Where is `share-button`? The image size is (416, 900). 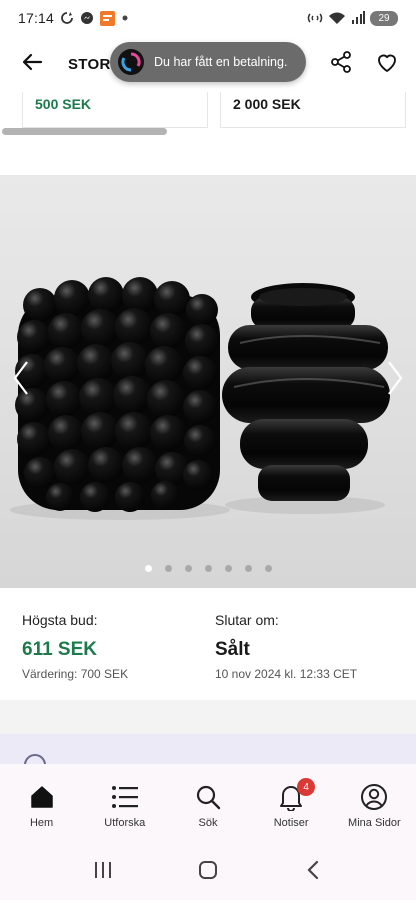 share-button is located at coordinates (341, 64).